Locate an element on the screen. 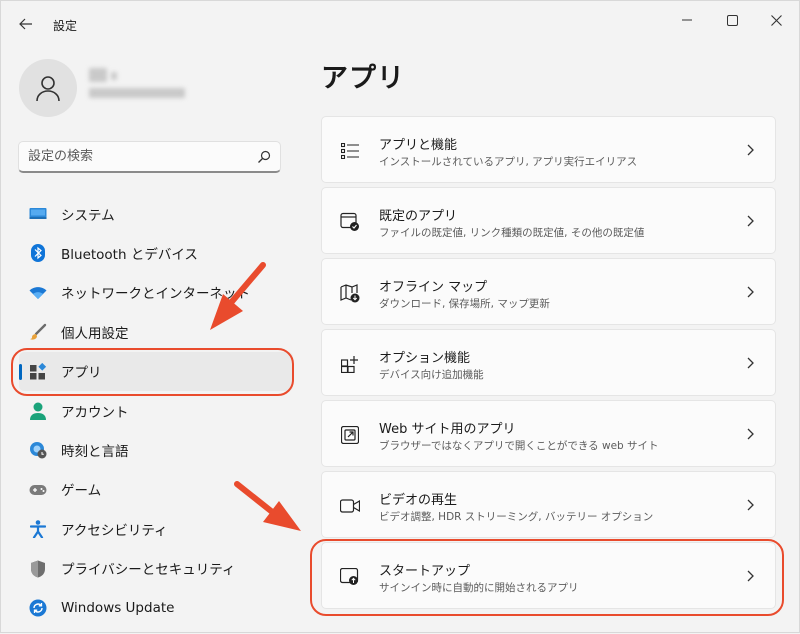 This screenshot has width=800, height=634. account-icon is located at coordinates (38, 411).